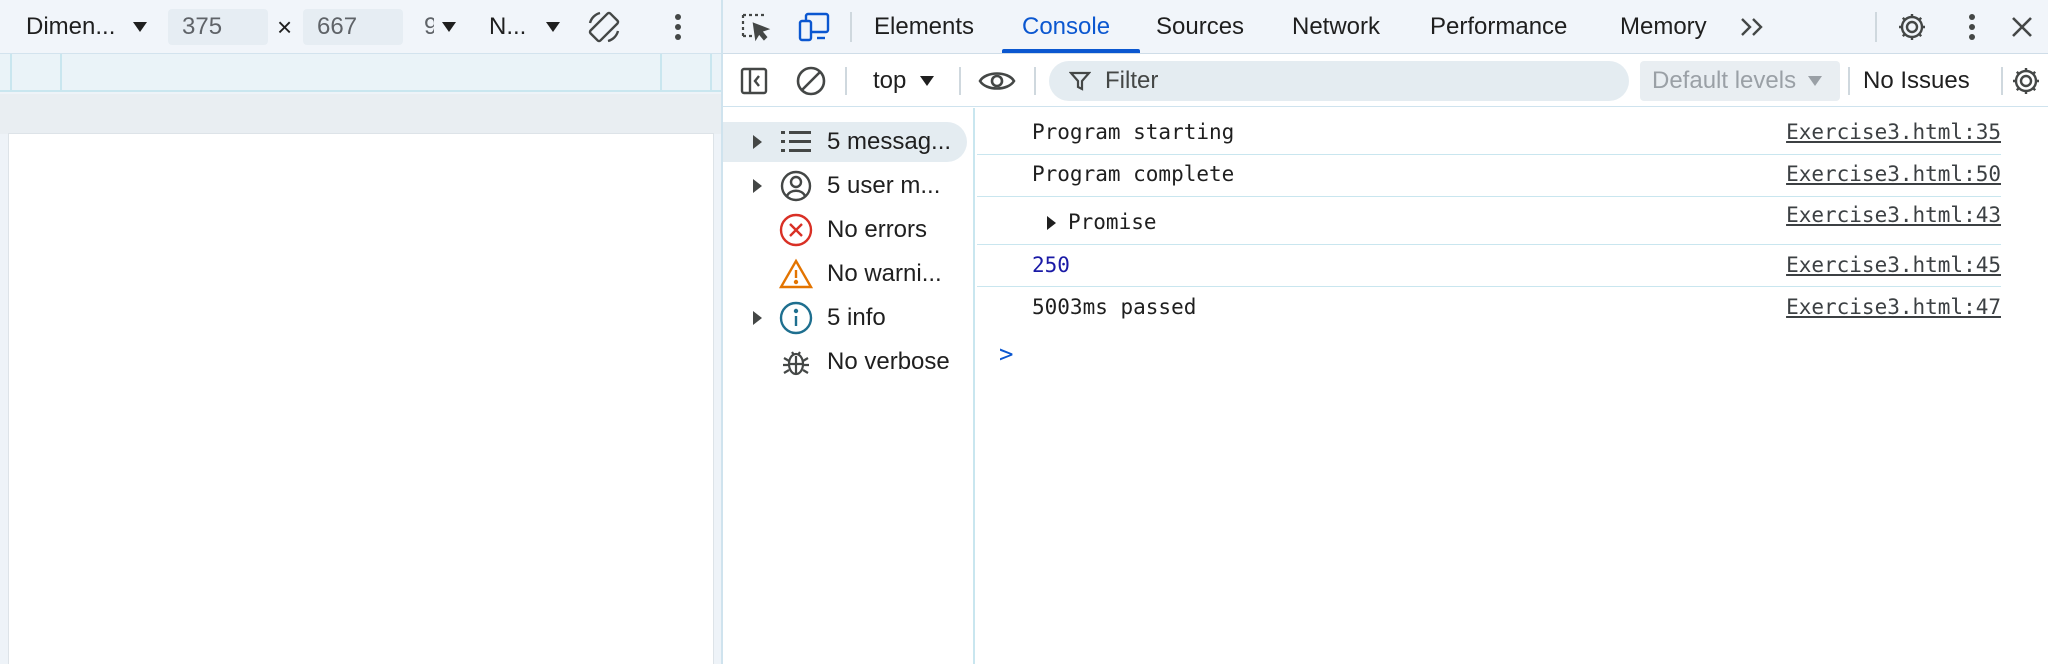  I want to click on sidebar-item-verbose: No verbose, so click(845, 362).